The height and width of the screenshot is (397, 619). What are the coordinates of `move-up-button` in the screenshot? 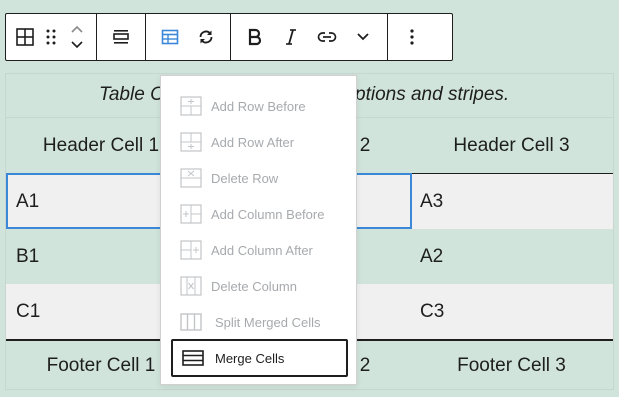 It's located at (77, 29).